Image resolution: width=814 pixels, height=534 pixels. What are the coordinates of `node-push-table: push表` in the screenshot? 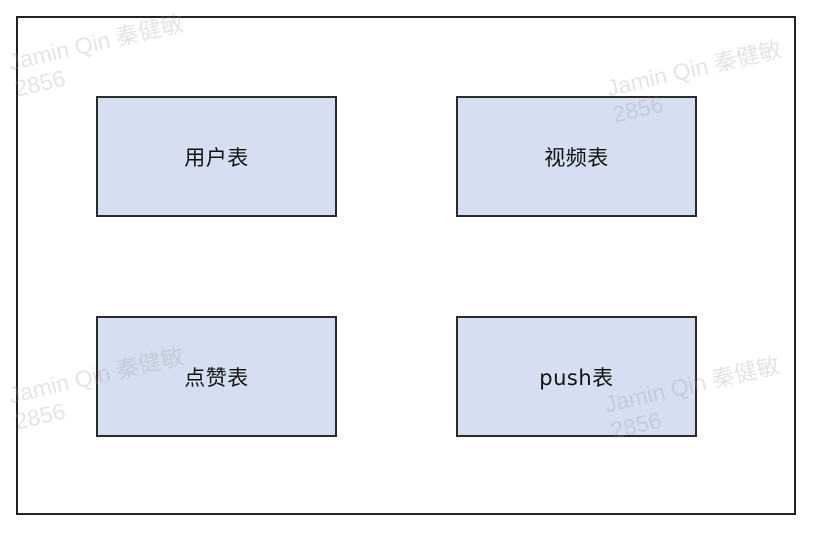 It's located at (576, 376).